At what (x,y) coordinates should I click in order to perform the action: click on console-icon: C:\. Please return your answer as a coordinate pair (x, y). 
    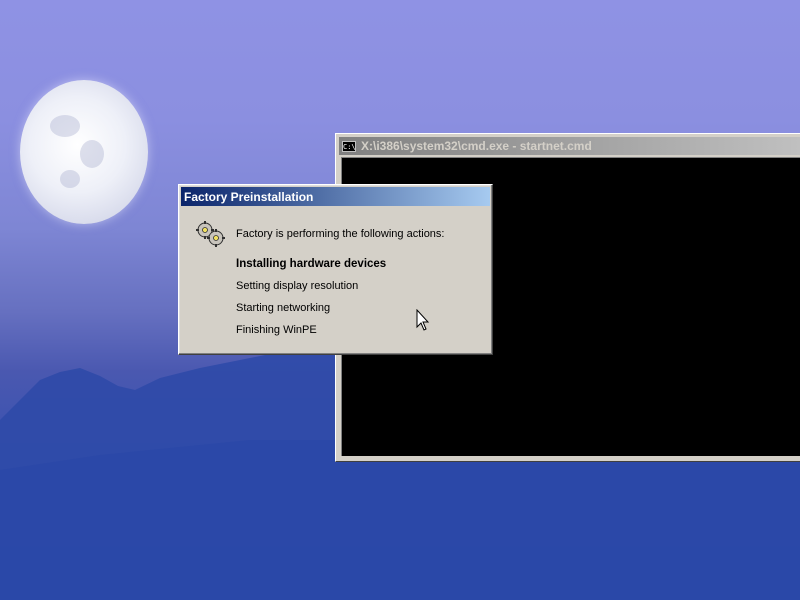
    Looking at the image, I should click on (349, 146).